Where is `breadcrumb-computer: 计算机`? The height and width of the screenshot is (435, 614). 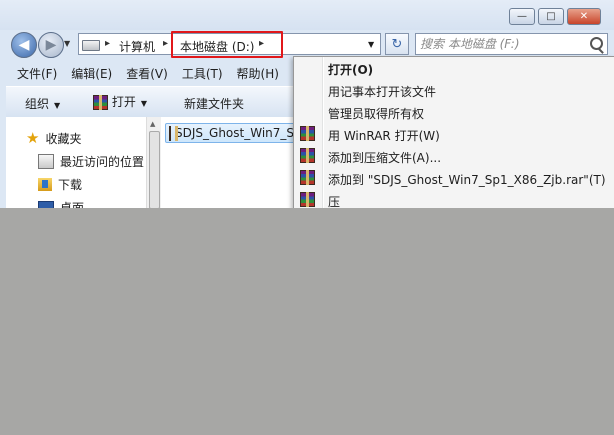
breadcrumb-computer: 计算机 is located at coordinates (137, 46).